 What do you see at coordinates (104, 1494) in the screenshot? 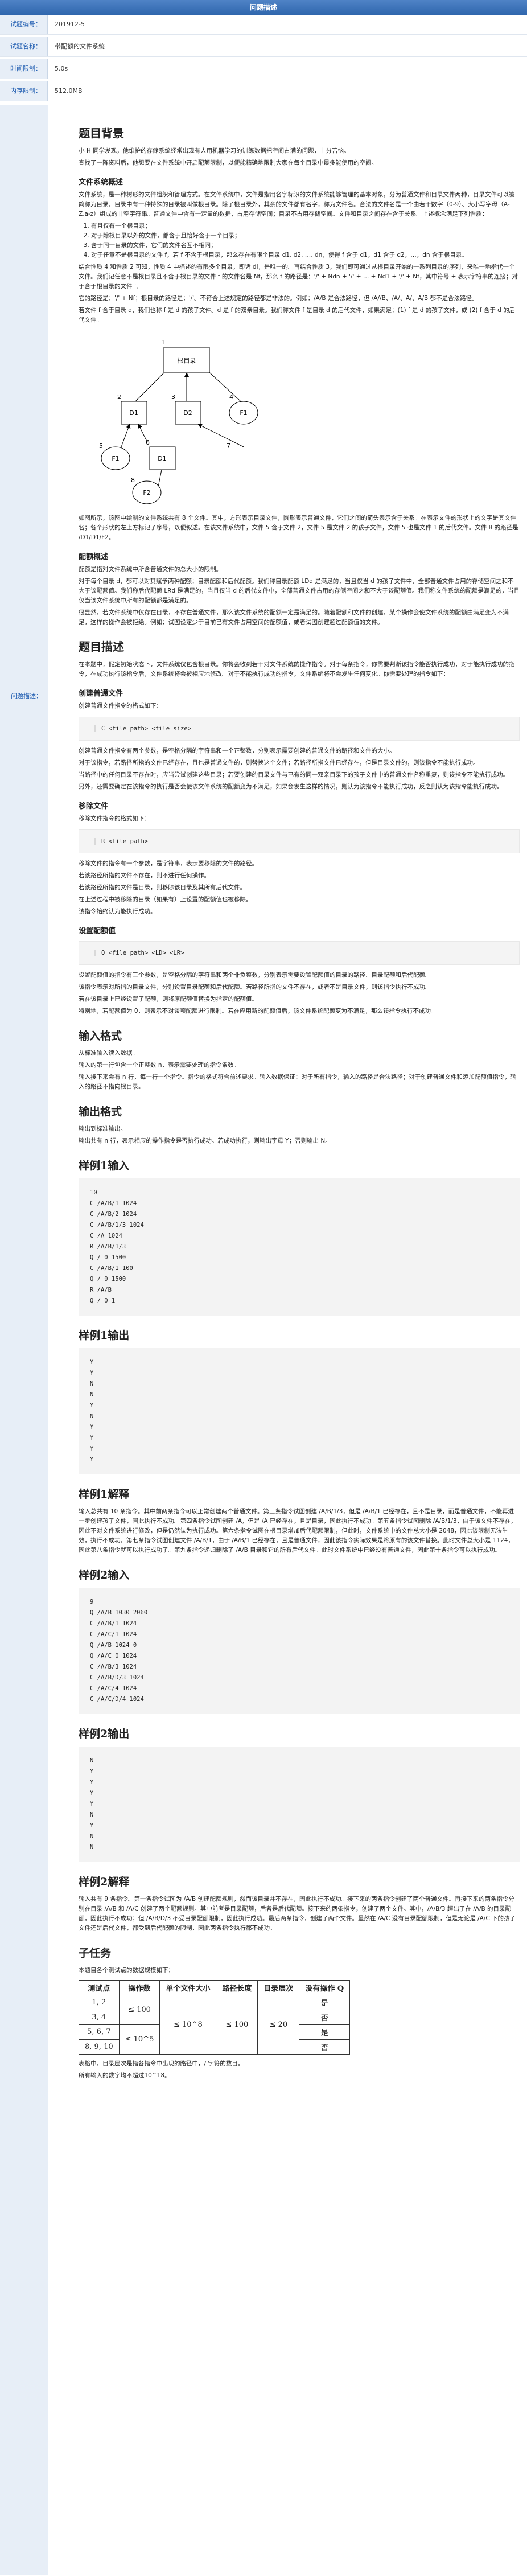
I see `sample-heading: 样例1解释` at bounding box center [104, 1494].